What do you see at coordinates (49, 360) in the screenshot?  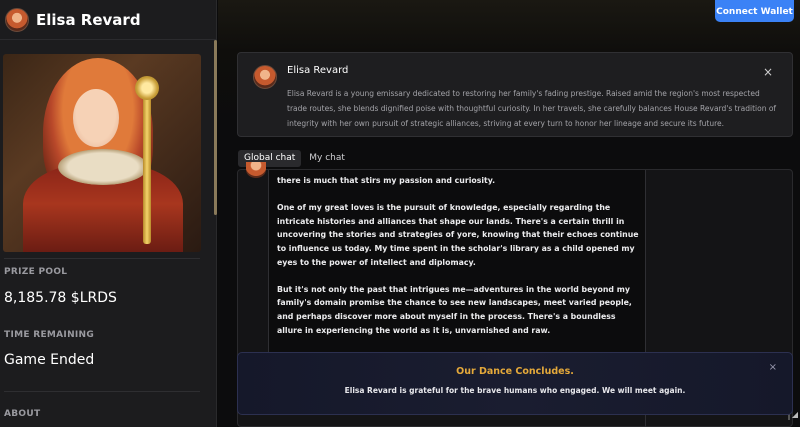 I see `time-remaining-value: Game Ended` at bounding box center [49, 360].